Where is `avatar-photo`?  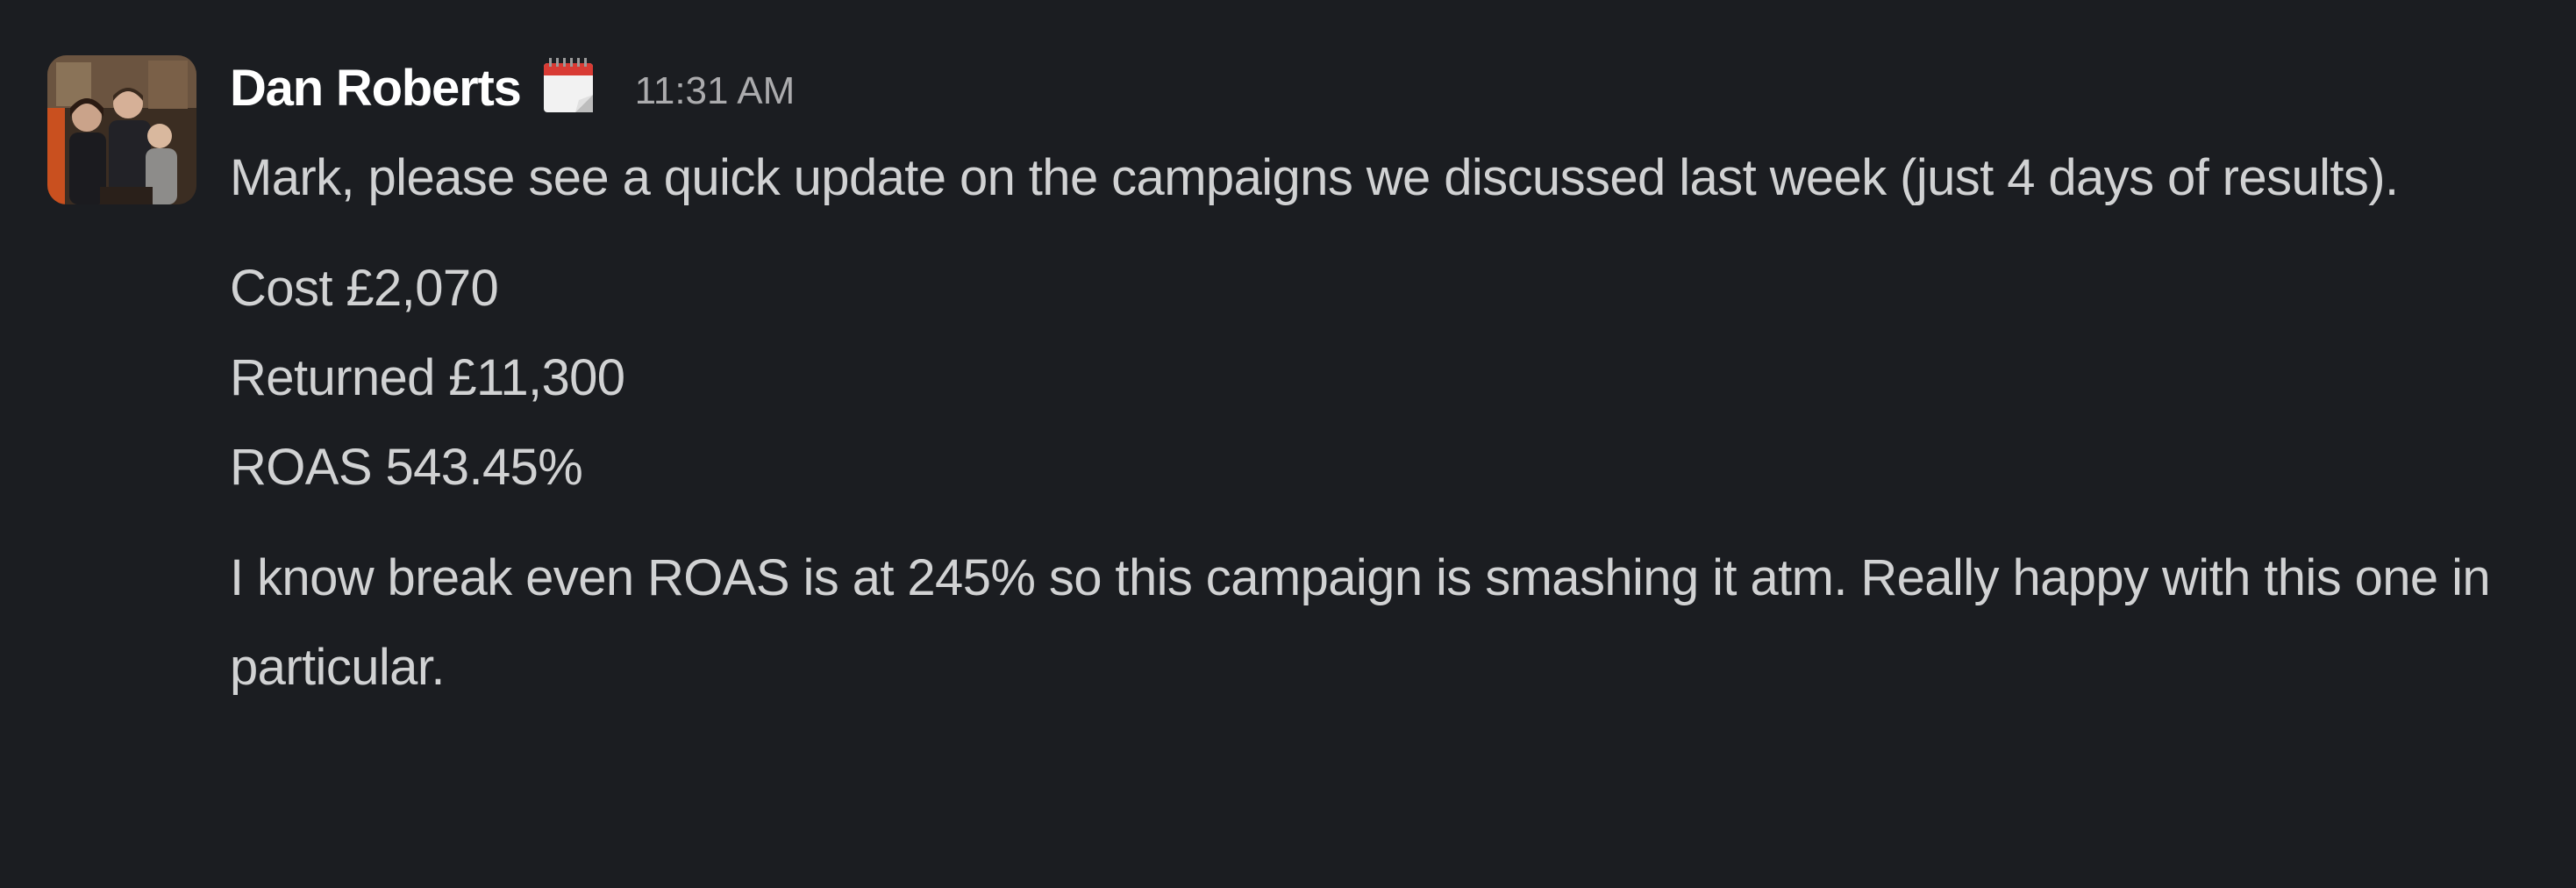
avatar-photo is located at coordinates (122, 129).